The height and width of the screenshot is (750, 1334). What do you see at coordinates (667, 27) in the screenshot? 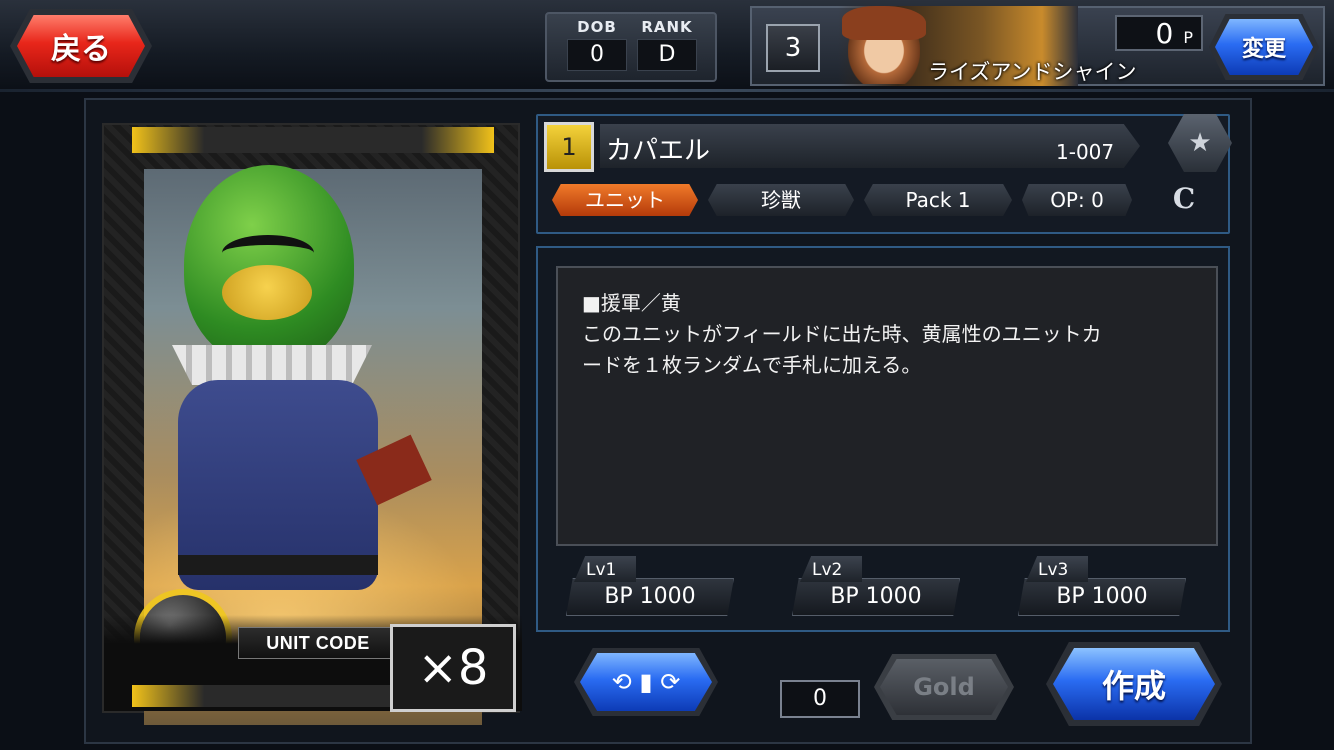
I see `rank-label: RANK` at bounding box center [667, 27].